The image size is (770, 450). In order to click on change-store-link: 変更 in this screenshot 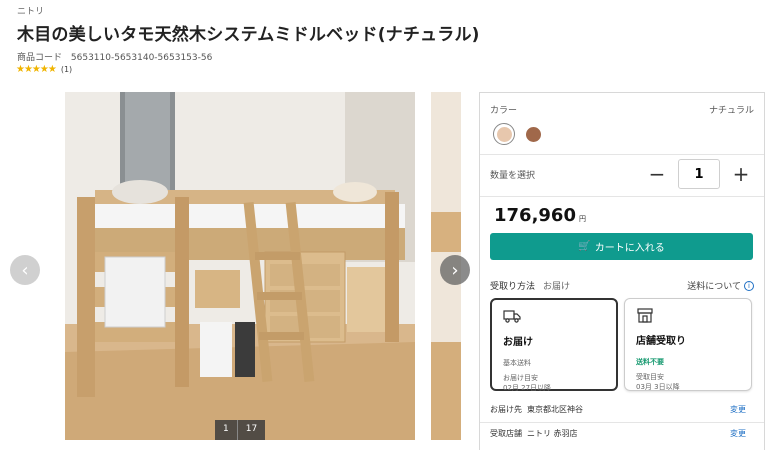, I will do `click(738, 433)`.